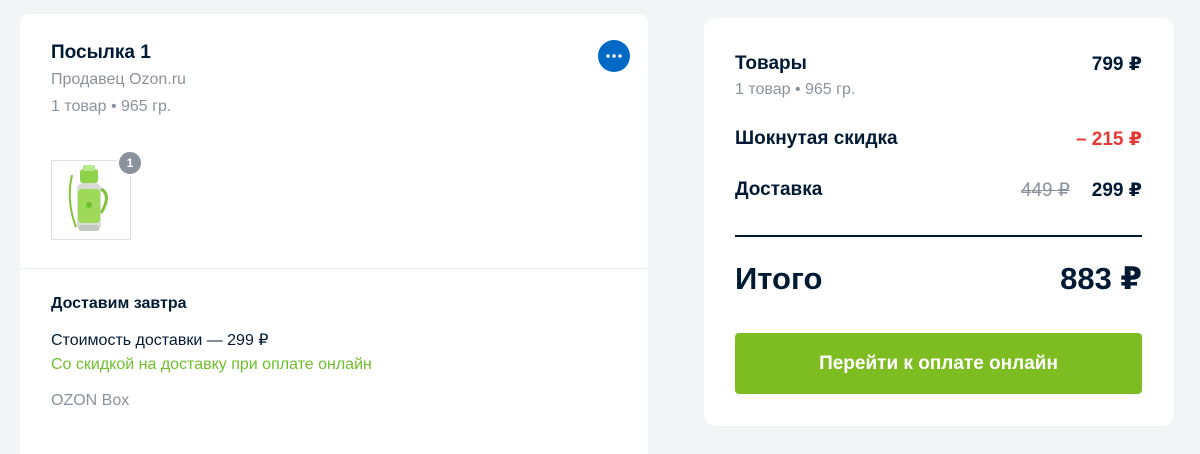 The width and height of the screenshot is (1200, 454). I want to click on more-dots-icon, so click(614, 56).